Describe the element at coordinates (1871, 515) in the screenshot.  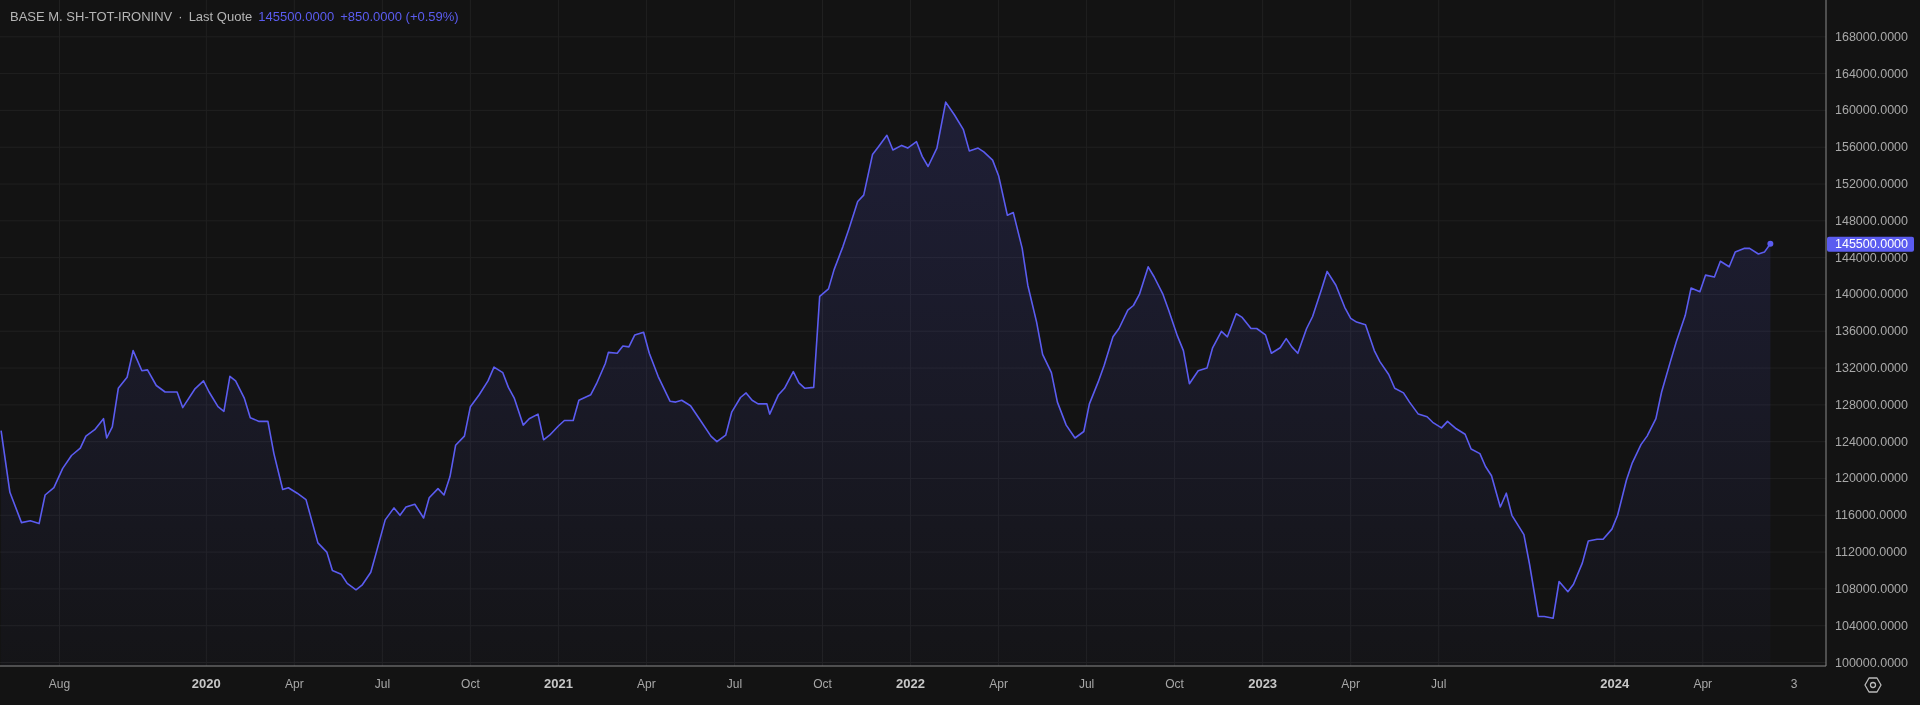
I see `y-axis-label: 116000.0000` at that location.